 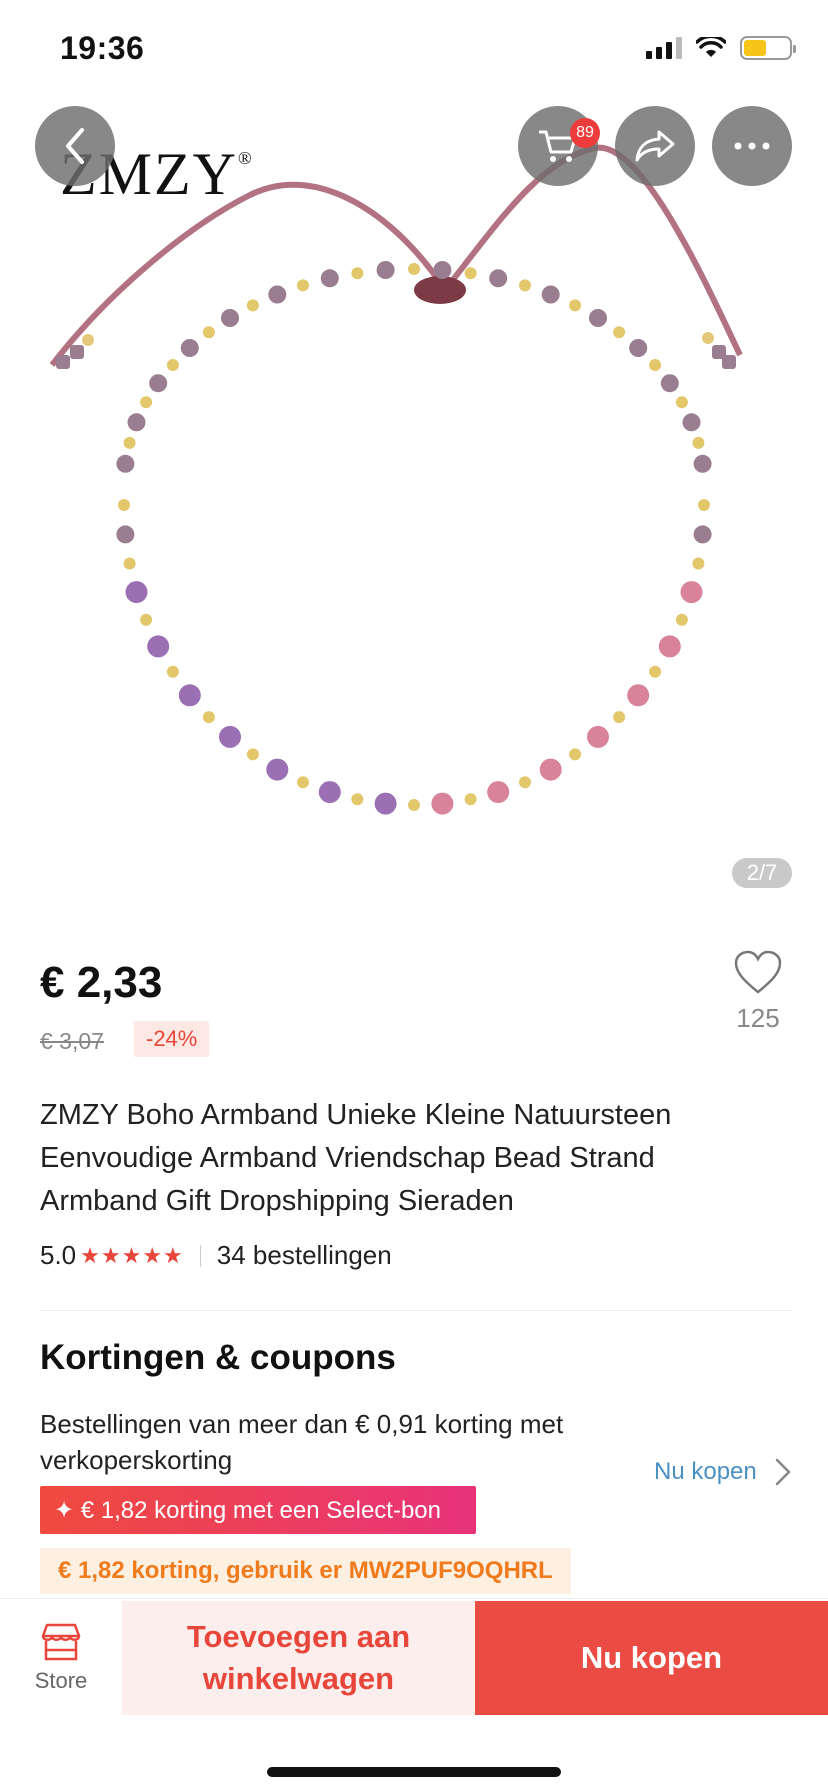 I want to click on image-counter: 2/7, so click(x=762, y=873).